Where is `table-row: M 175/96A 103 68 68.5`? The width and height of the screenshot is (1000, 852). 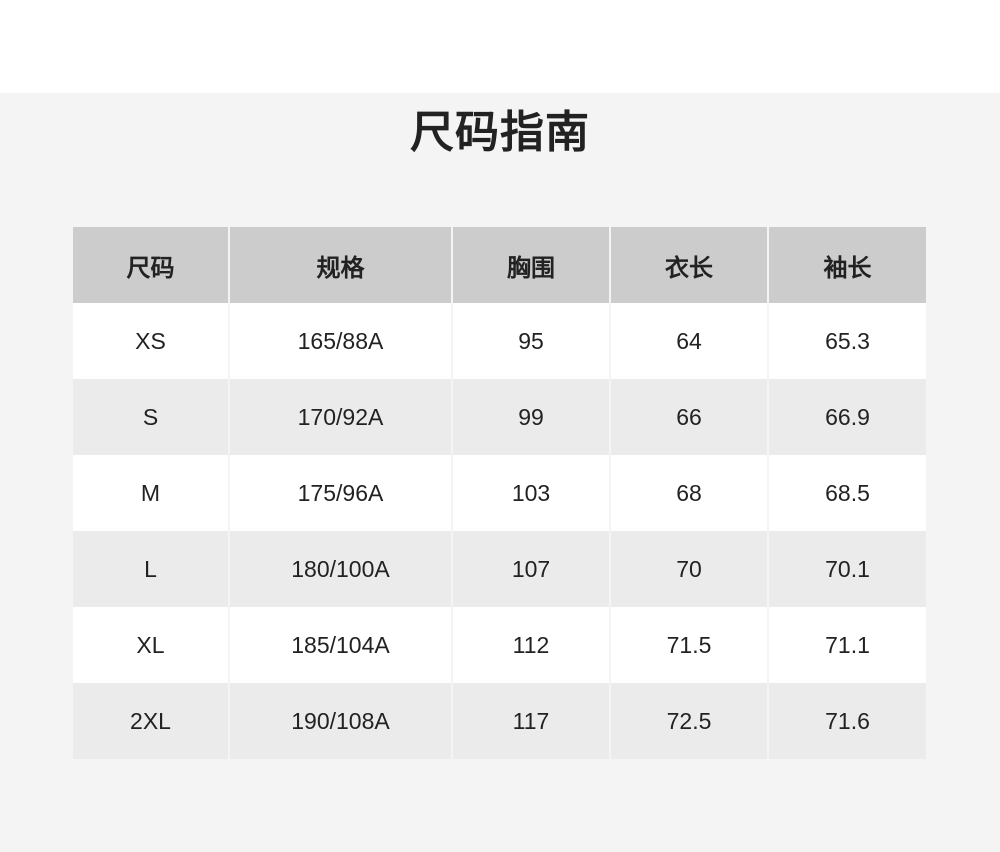 table-row: M 175/96A 103 68 68.5 is located at coordinates (499, 493).